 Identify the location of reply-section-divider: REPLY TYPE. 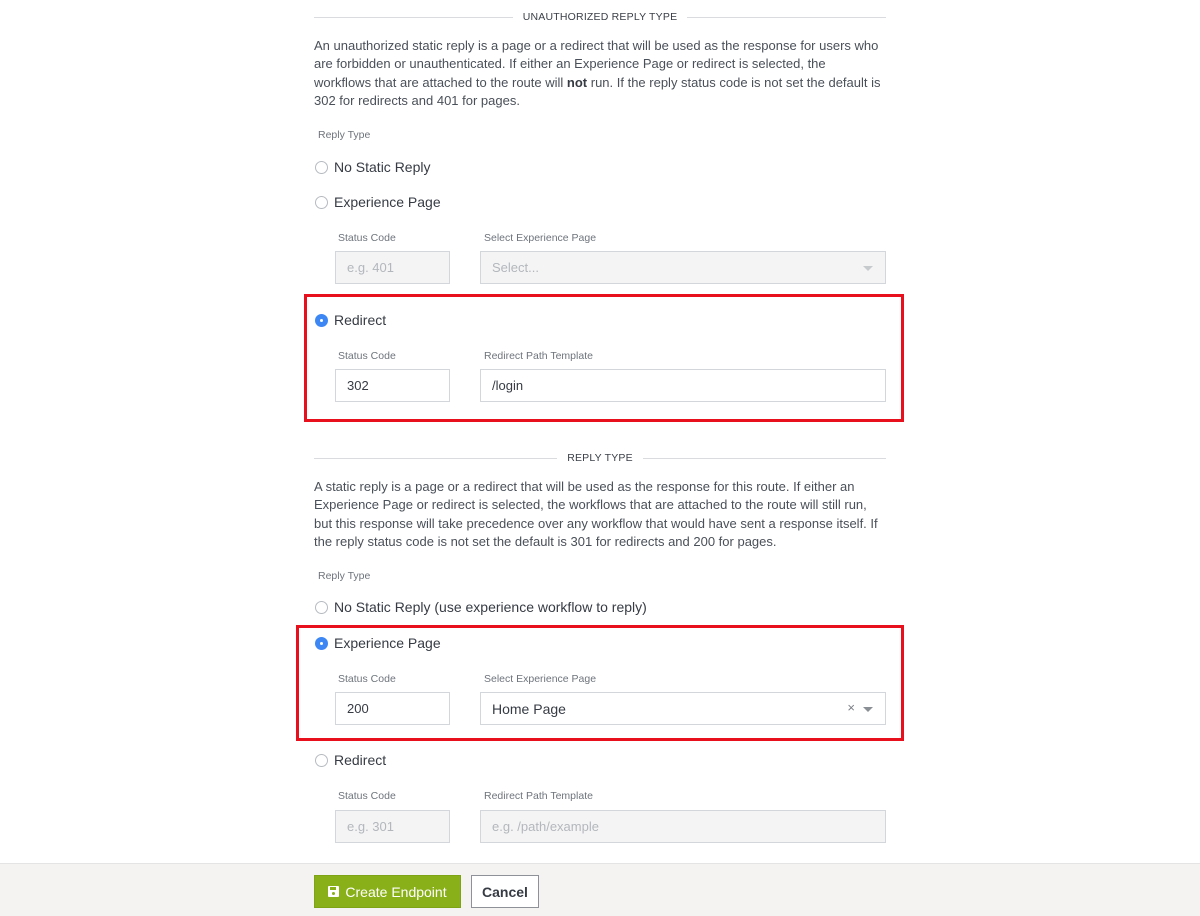
(600, 458).